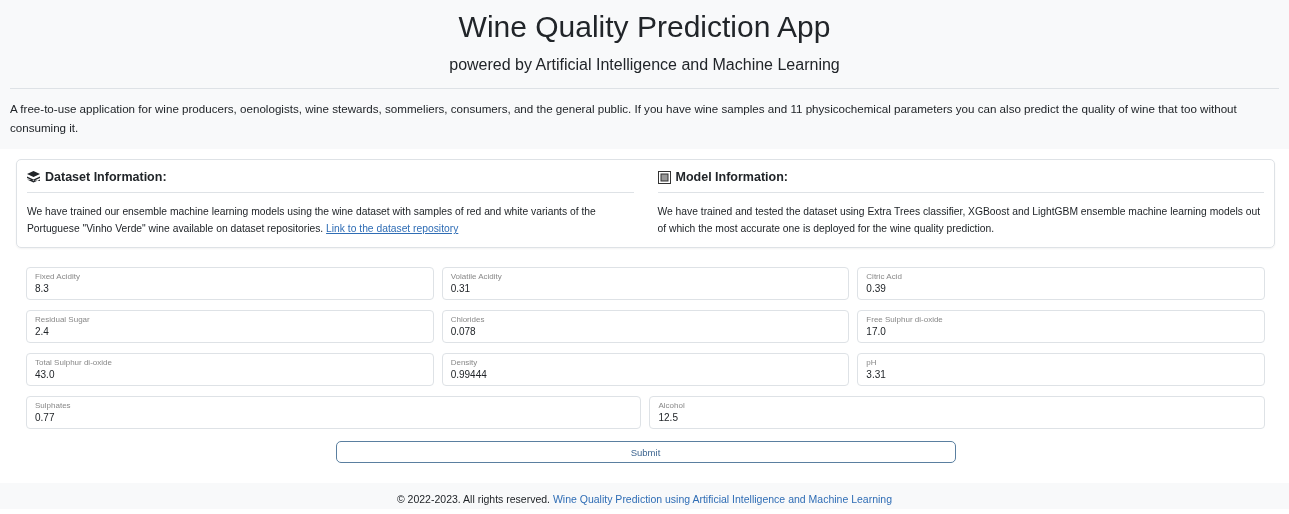 This screenshot has width=1289, height=514. I want to click on input-field: pH 3.31, so click(1061, 369).